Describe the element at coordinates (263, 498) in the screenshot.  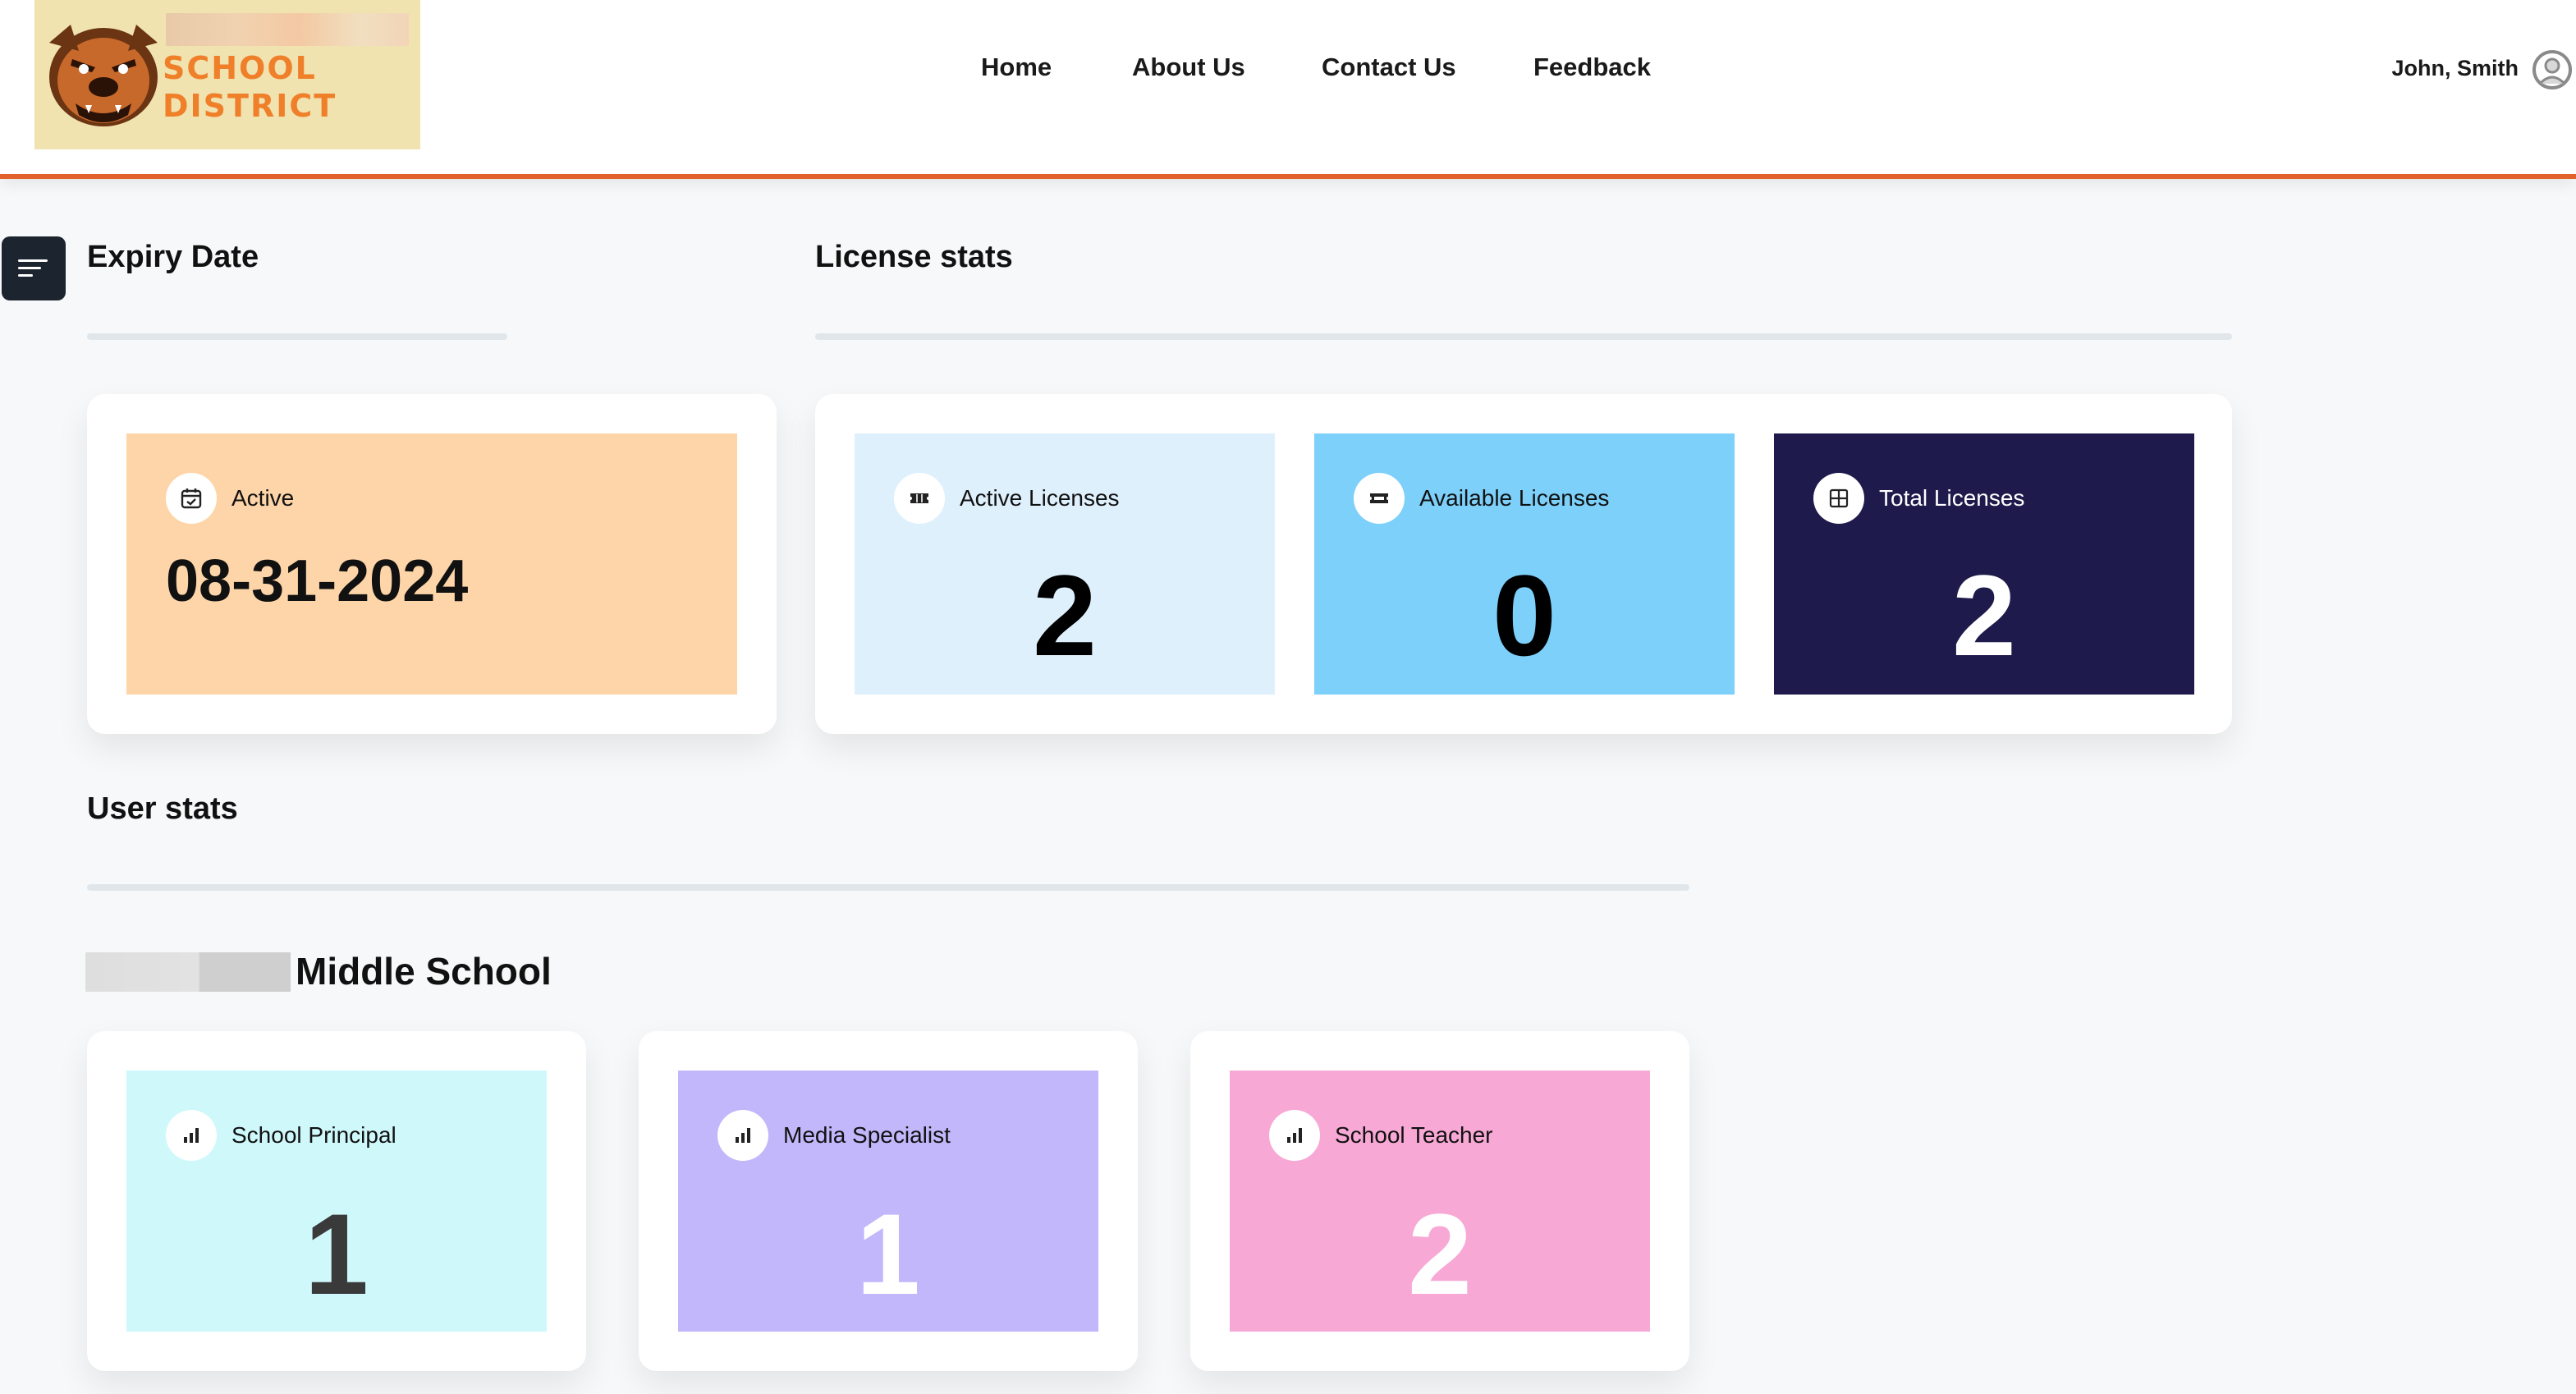
I see `expiry-status-label: Active` at that location.